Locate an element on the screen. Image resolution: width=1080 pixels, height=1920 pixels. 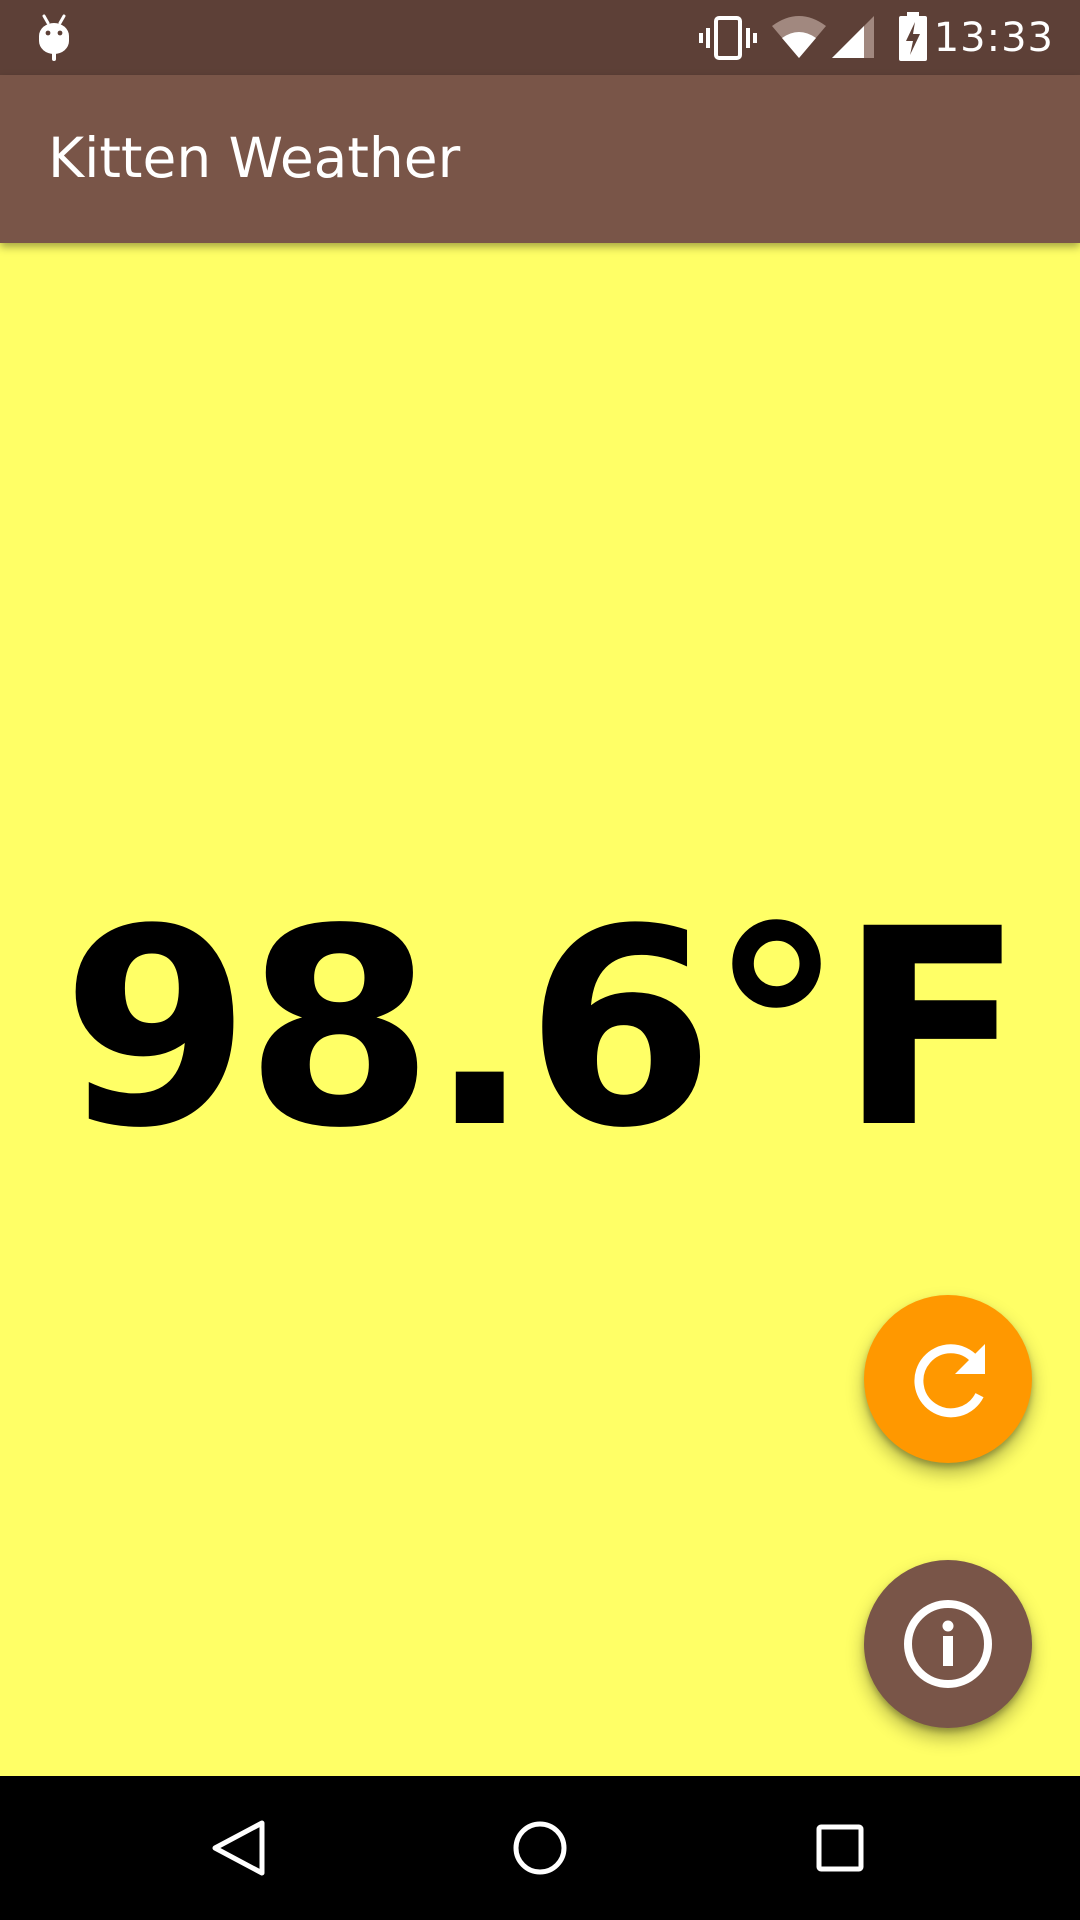
info-button is located at coordinates (948, 1644).